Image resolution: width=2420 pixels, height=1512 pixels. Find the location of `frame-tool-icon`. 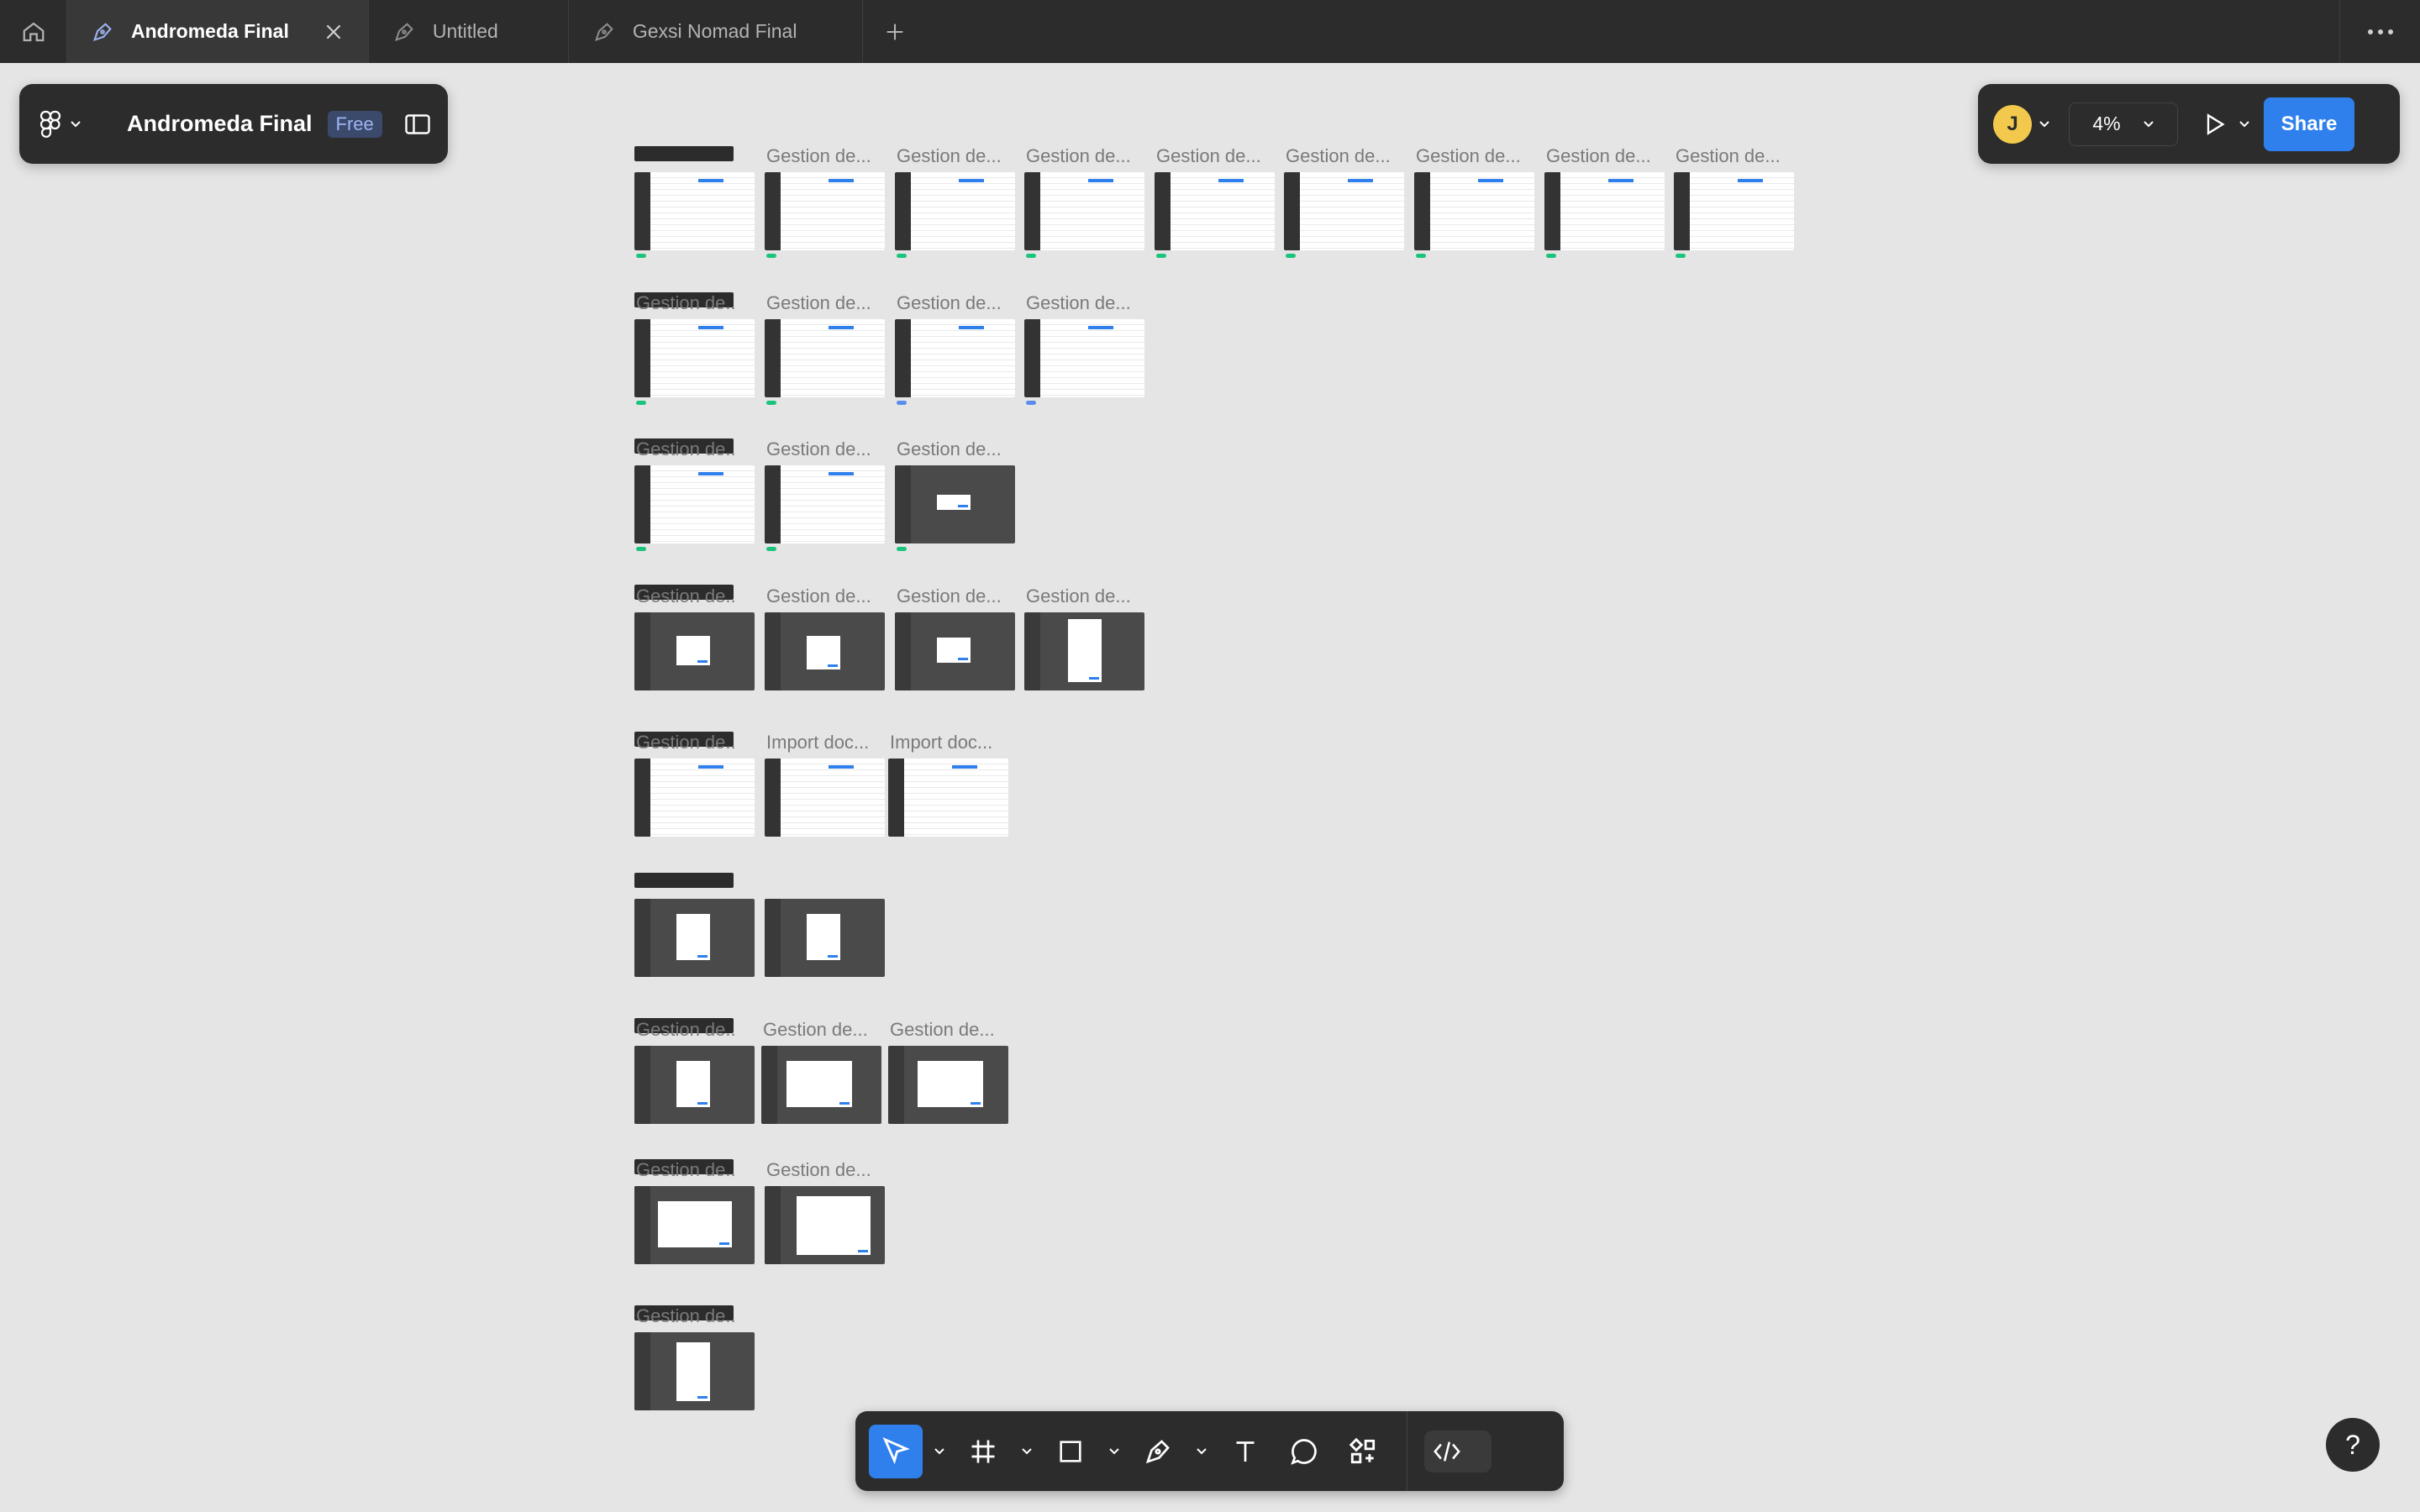

frame-tool-icon is located at coordinates (983, 1451).